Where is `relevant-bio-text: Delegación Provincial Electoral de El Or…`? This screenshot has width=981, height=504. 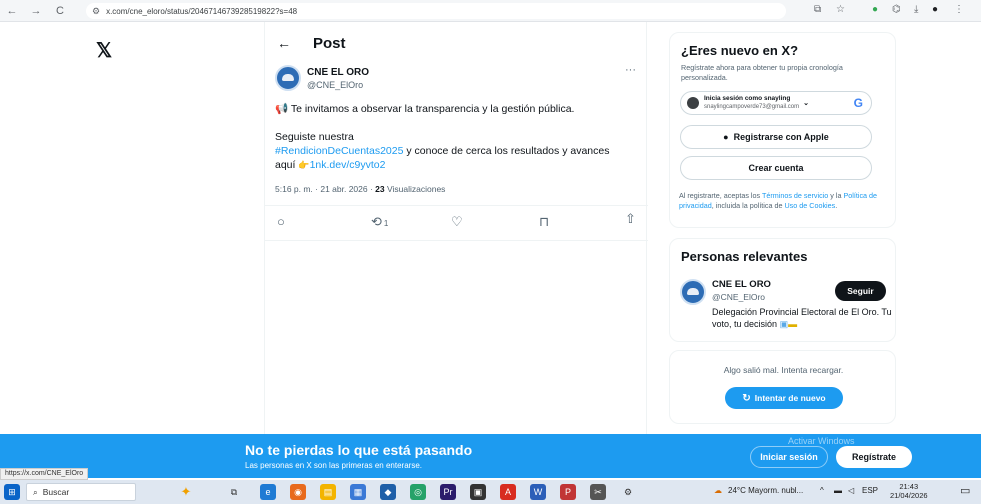 relevant-bio-text: Delegación Provincial Electoral de El Or… is located at coordinates (802, 318).